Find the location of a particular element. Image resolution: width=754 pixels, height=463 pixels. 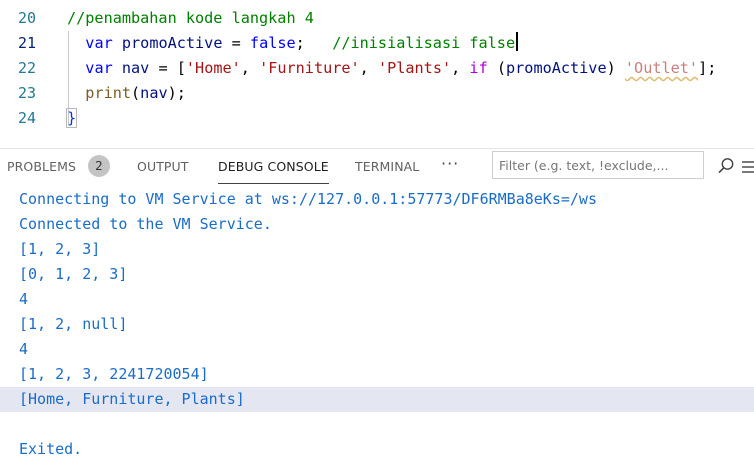

code-token: false is located at coordinates (272, 43).